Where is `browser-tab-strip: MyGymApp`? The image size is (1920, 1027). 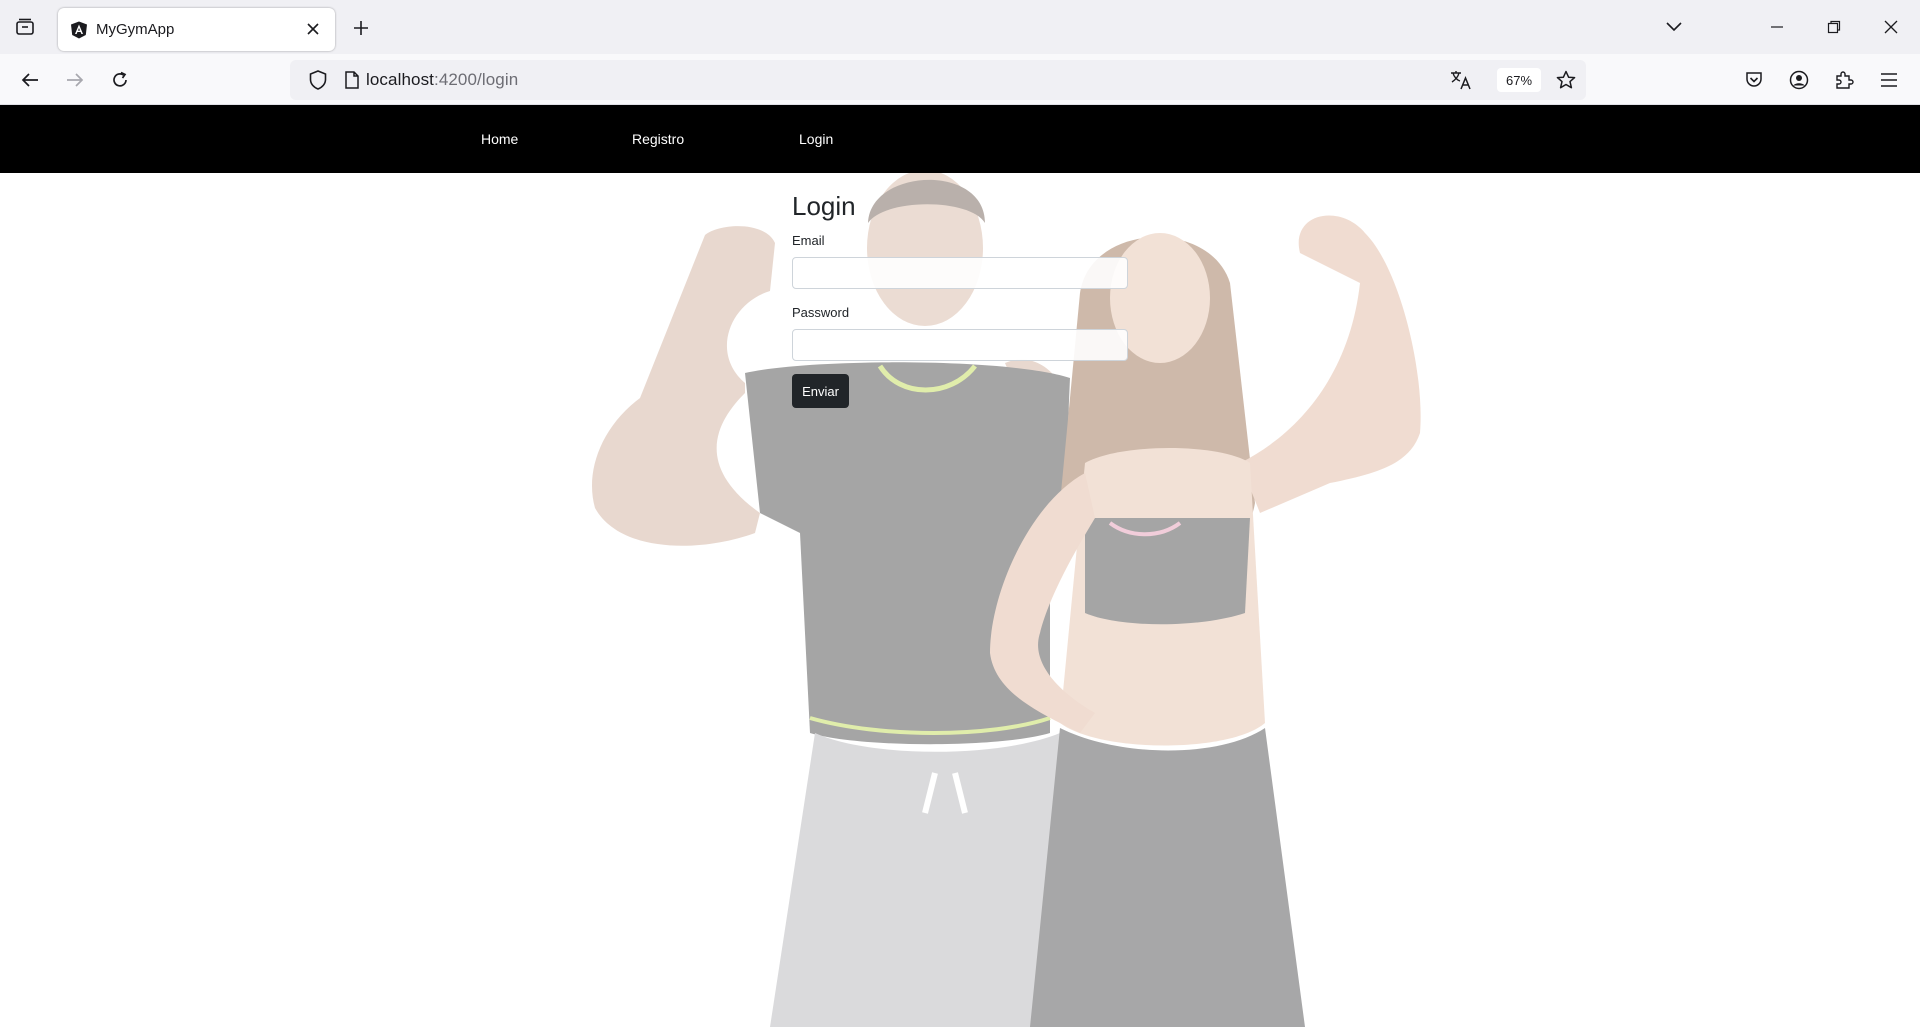 browser-tab-strip: MyGymApp is located at coordinates (960, 27).